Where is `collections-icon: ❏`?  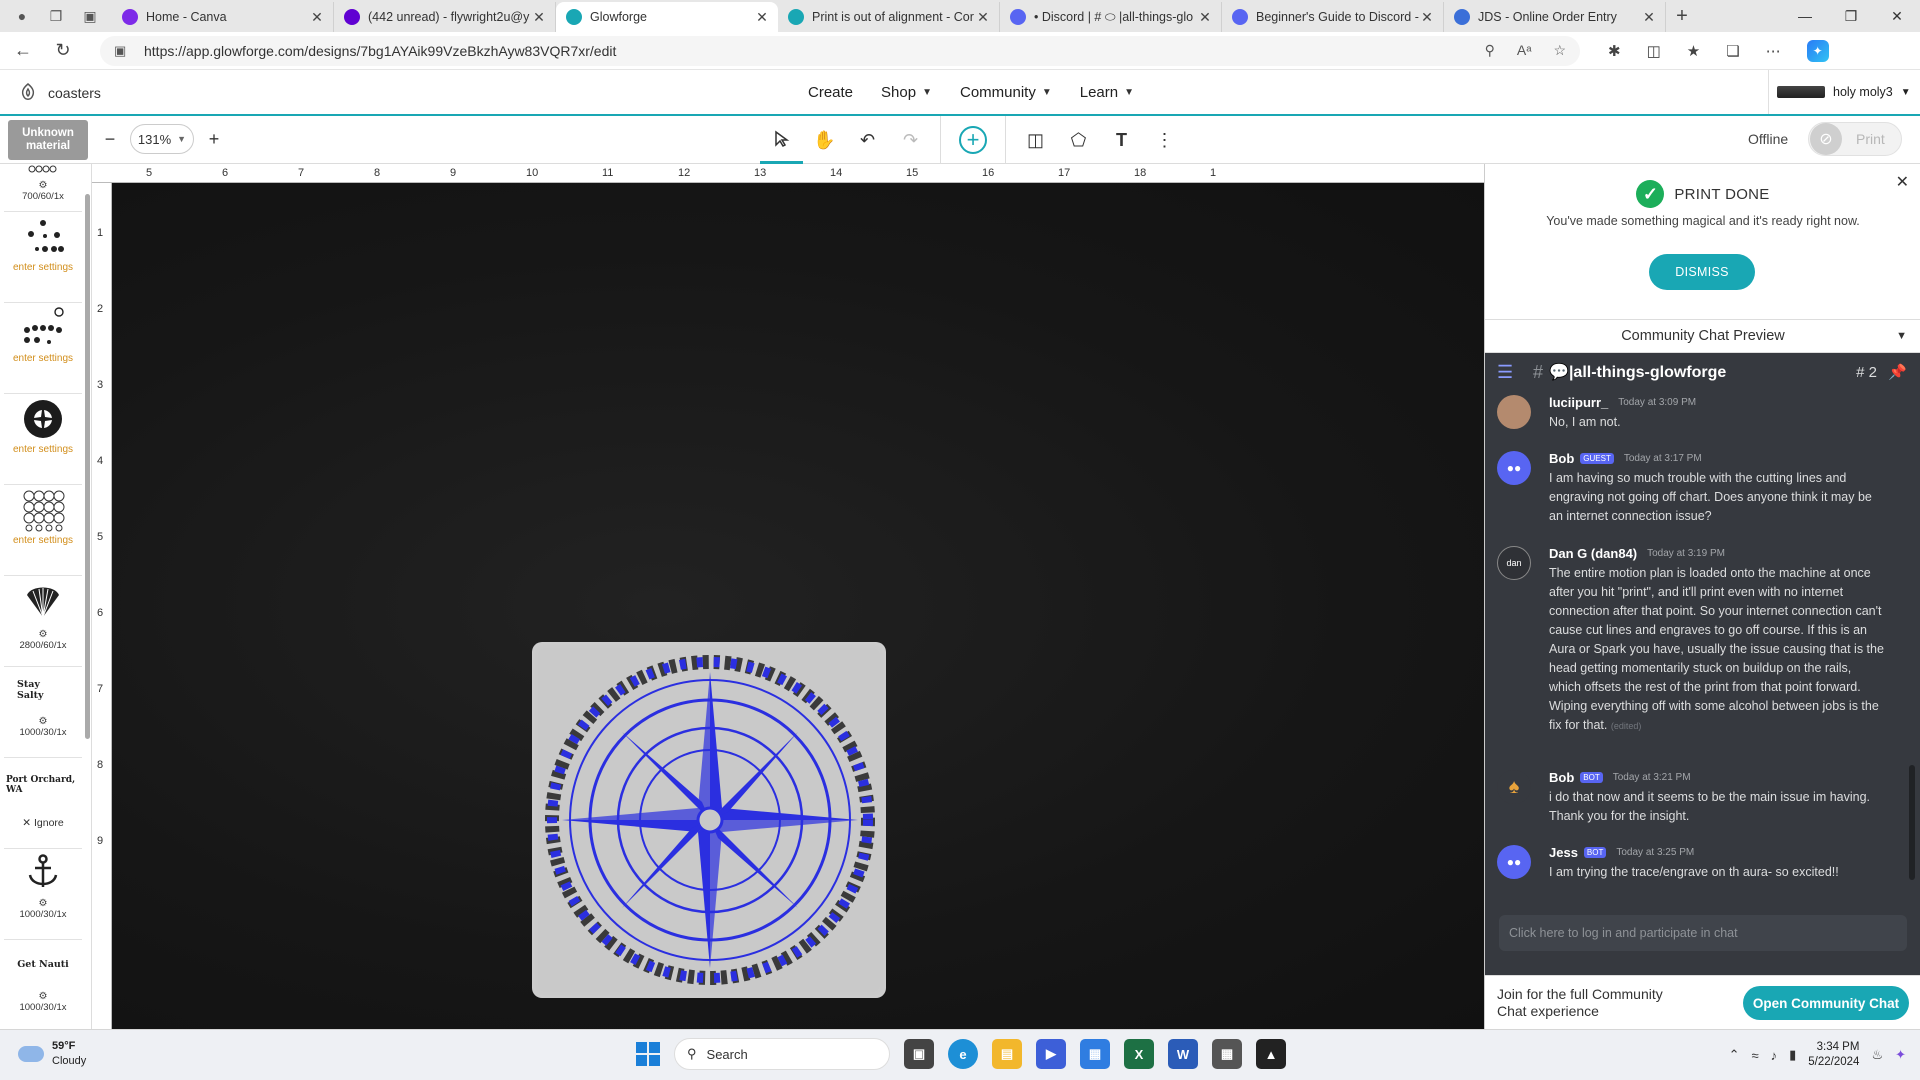
collections-icon: ❏ is located at coordinates (1732, 51).